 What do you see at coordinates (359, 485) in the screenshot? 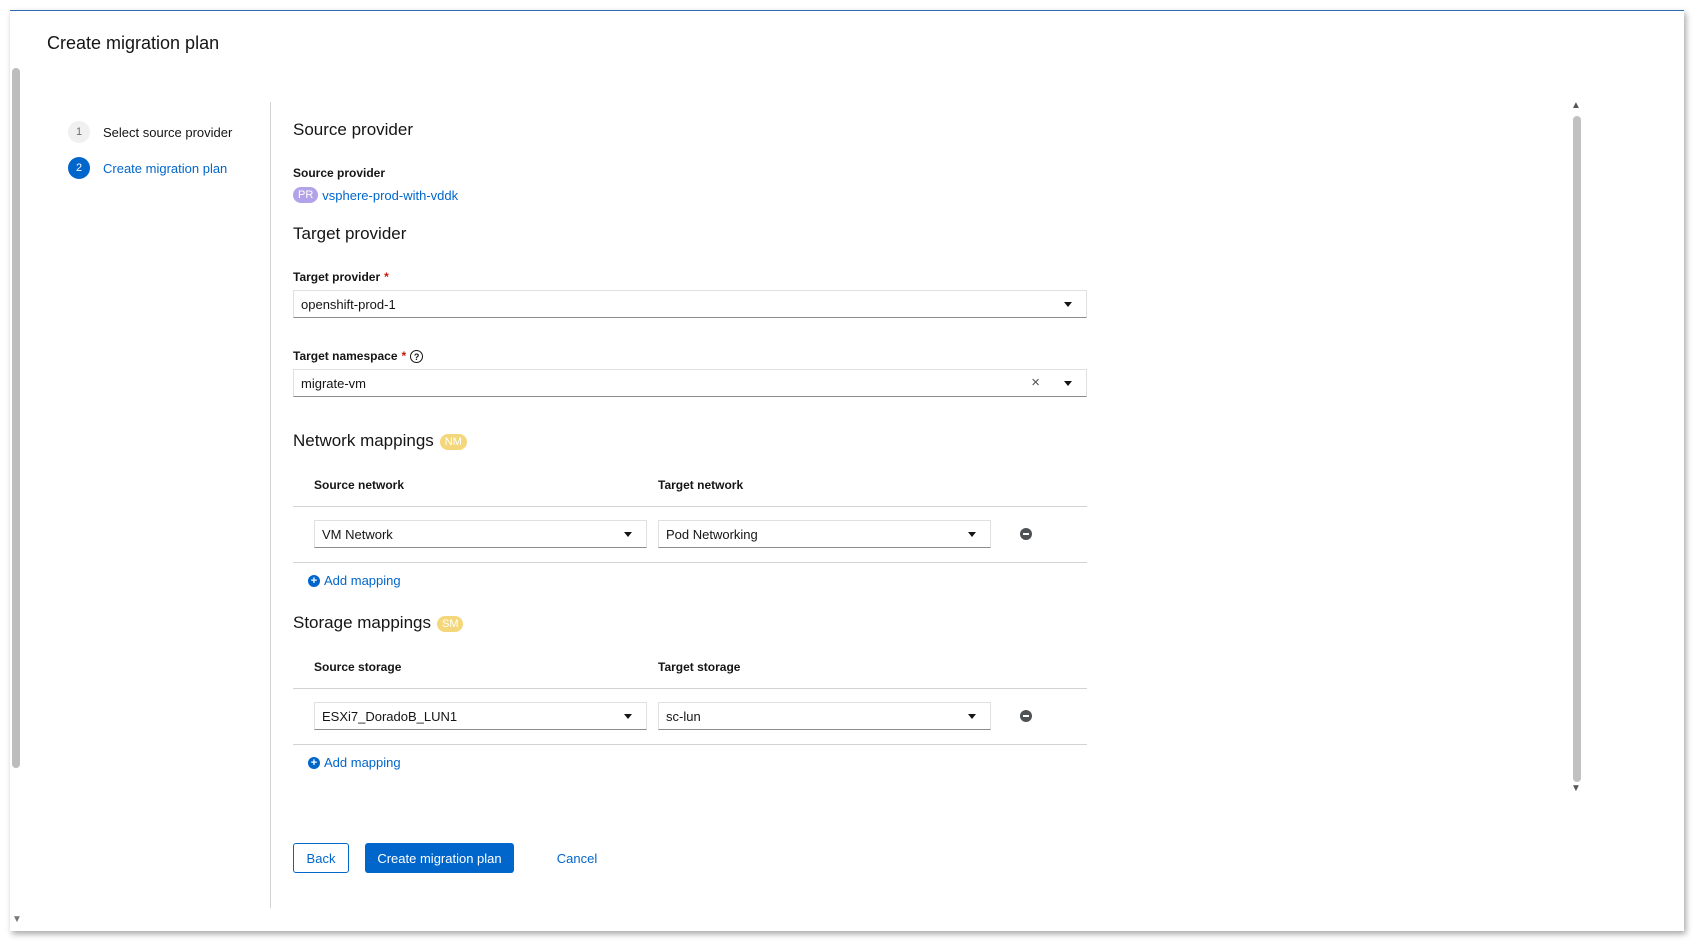
I see `col-source-network: Source network` at bounding box center [359, 485].